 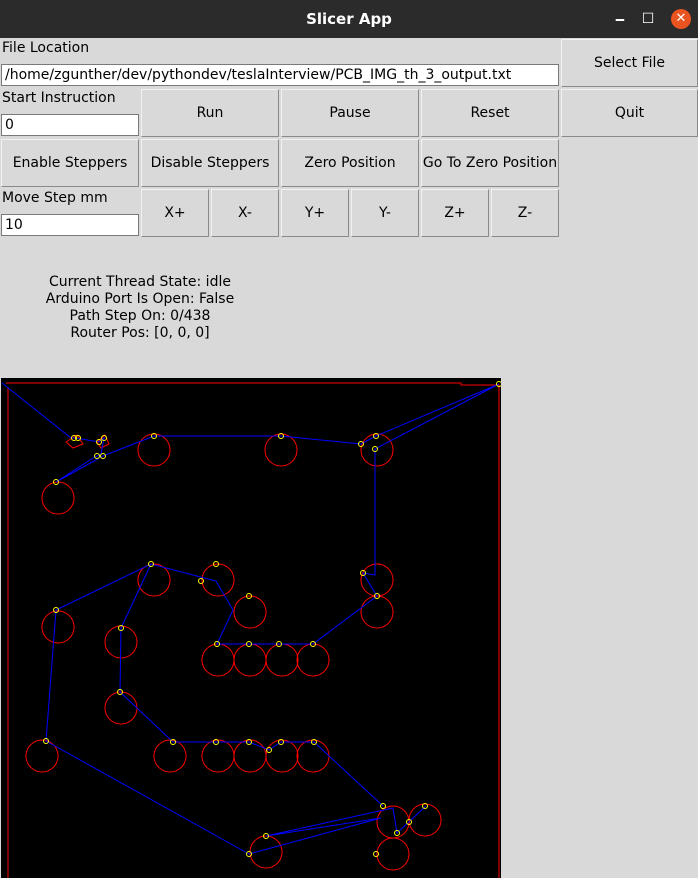 What do you see at coordinates (175, 213) in the screenshot?
I see `x-plus-button: X+` at bounding box center [175, 213].